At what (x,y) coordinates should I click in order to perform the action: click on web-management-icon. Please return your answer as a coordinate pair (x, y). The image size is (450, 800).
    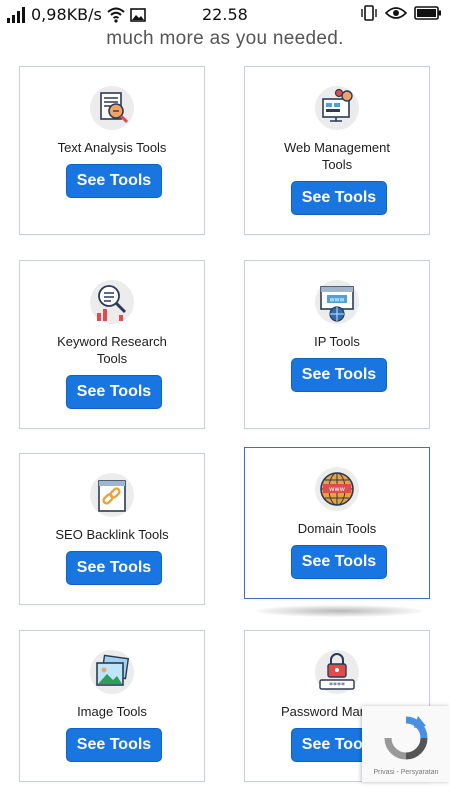
    Looking at the image, I should click on (337, 108).